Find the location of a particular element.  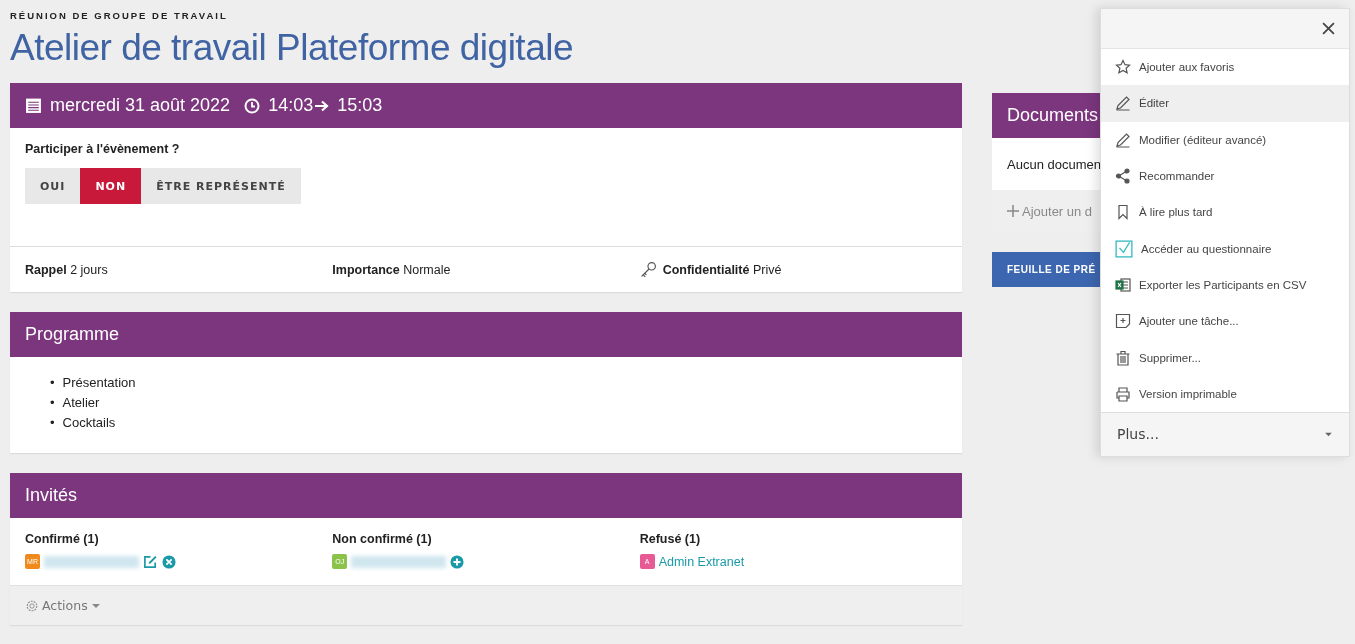

printer-icon is located at coordinates (1123, 393).